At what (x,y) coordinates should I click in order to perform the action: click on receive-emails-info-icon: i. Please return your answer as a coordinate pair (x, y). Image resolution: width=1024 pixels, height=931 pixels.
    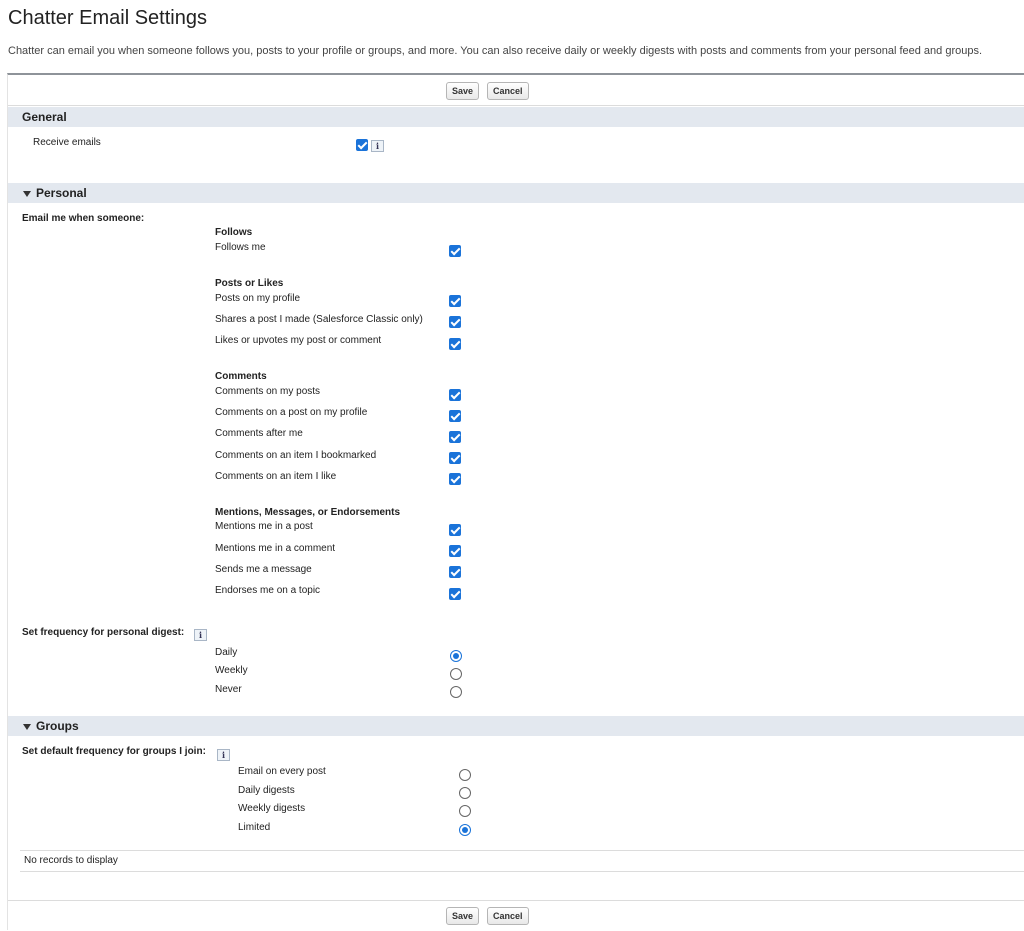
    Looking at the image, I should click on (377, 146).